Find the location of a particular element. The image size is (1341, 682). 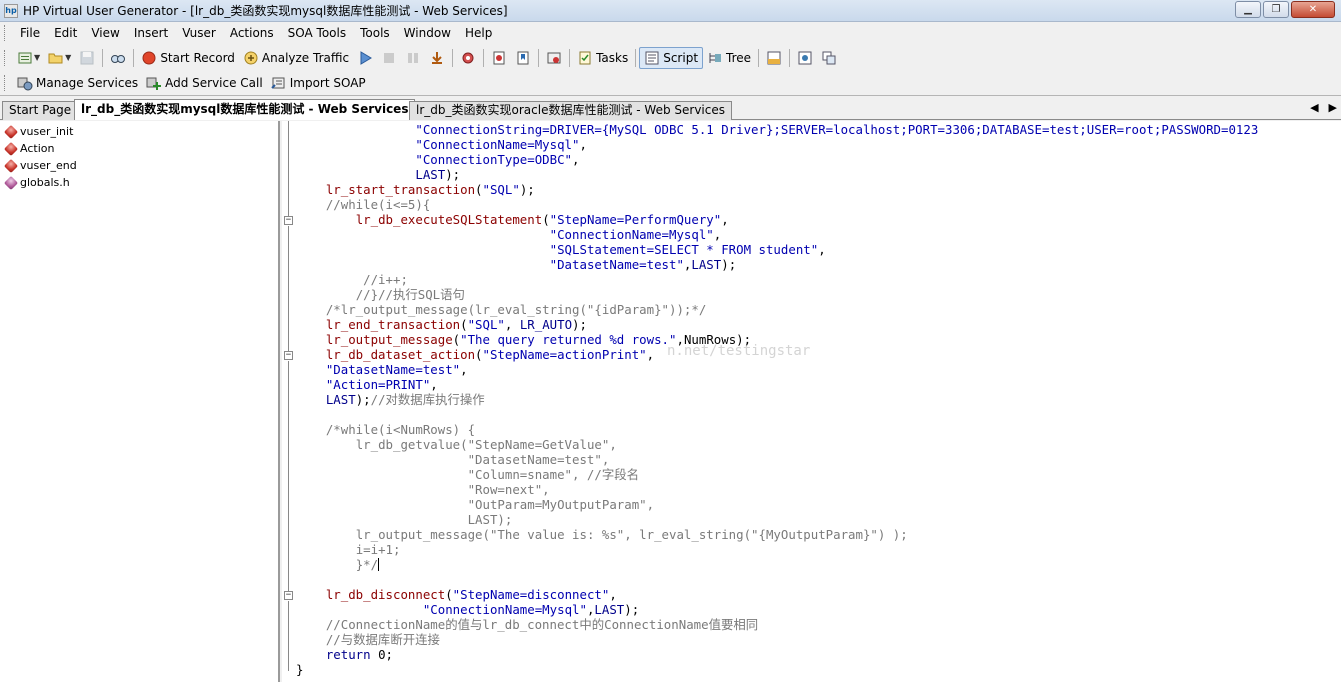

code-line: return 0; is located at coordinates (777, 654).